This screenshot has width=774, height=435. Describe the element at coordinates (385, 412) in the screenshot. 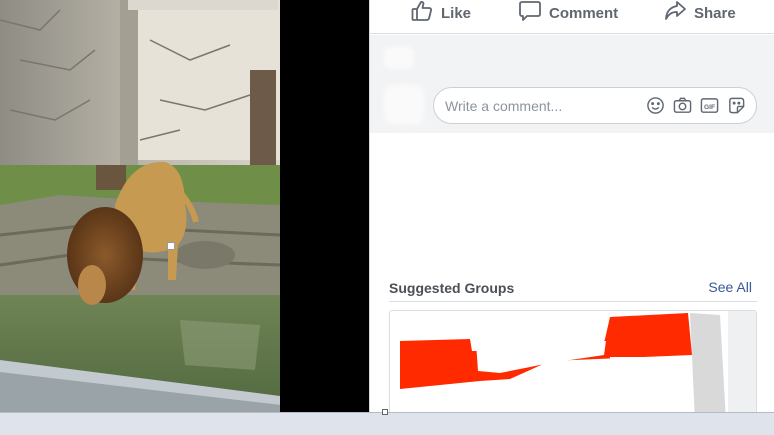

I see `resize-handle-bottom` at that location.